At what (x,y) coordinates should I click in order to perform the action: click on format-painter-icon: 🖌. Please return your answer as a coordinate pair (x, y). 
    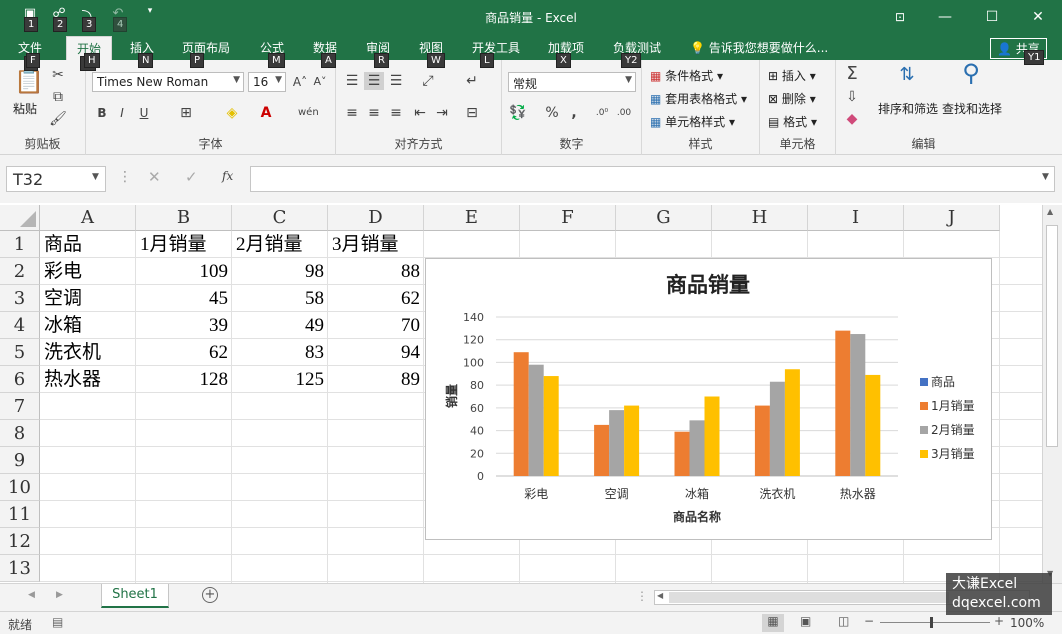
    Looking at the image, I should click on (58, 119).